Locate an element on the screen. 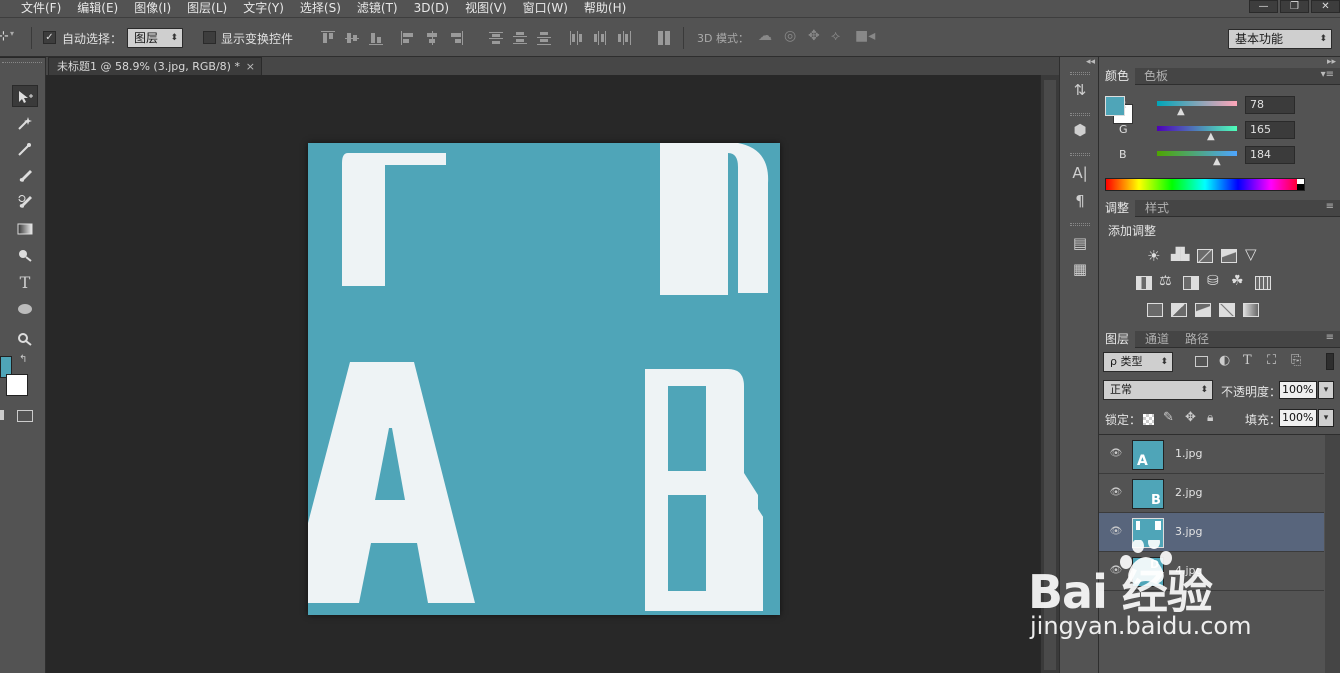  close-button: ✕ is located at coordinates (1325, 6).